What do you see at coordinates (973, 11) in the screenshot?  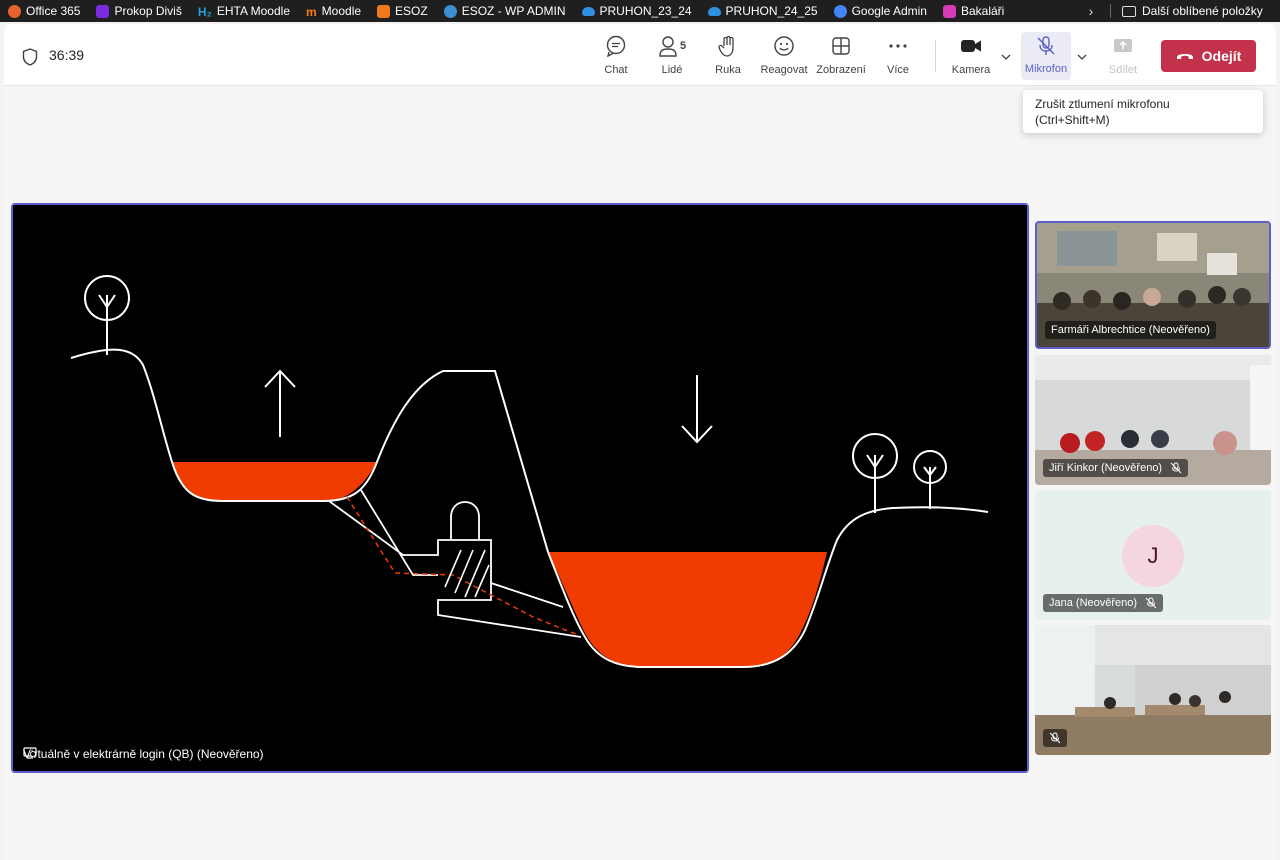 I see `bookmark-bakalari: Bakaláři` at bounding box center [973, 11].